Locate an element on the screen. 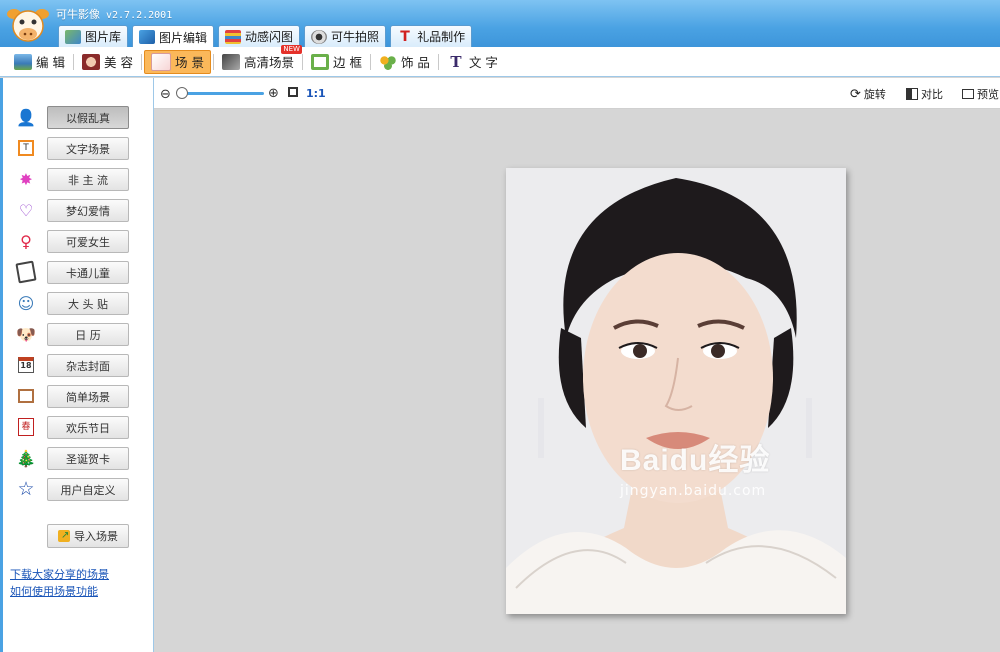 Image resolution: width=1000 pixels, height=652 pixels. tool-label: 场 景 is located at coordinates (189, 62).